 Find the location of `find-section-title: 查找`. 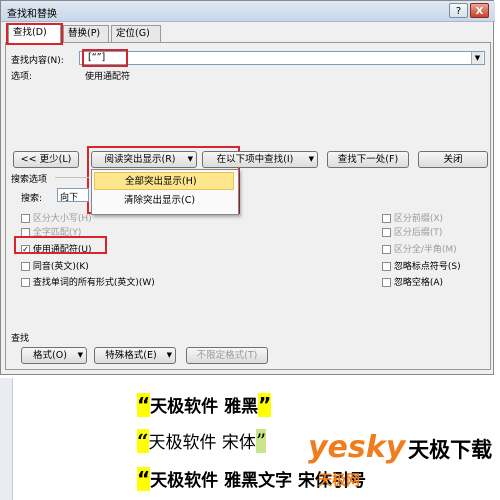

find-section-title: 查找 is located at coordinates (20, 339).